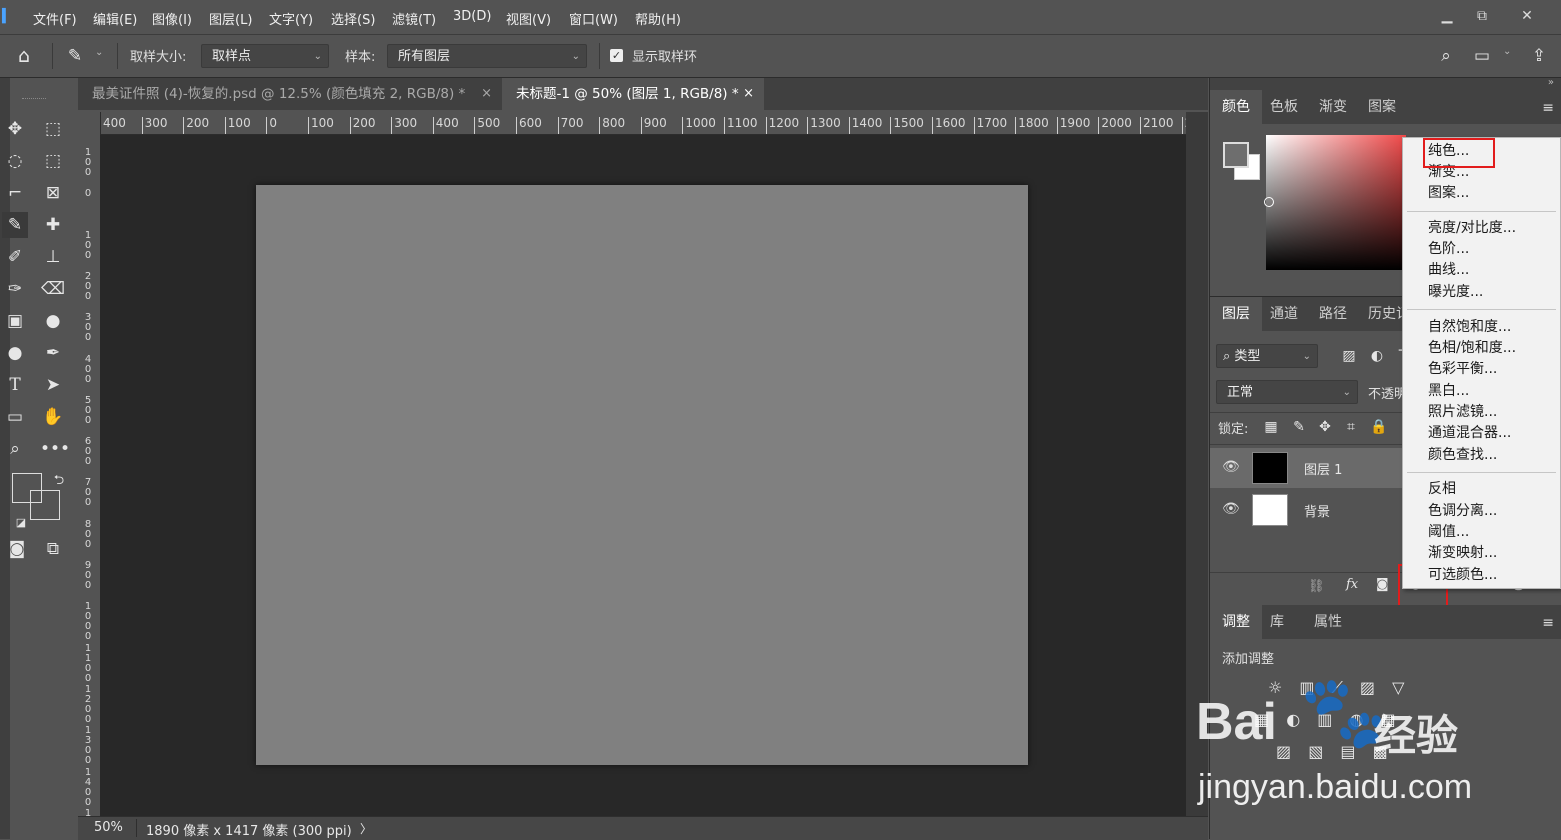 The height and width of the screenshot is (840, 1561). What do you see at coordinates (658, 18) in the screenshot?
I see `menu-help: 帮助(H)` at bounding box center [658, 18].